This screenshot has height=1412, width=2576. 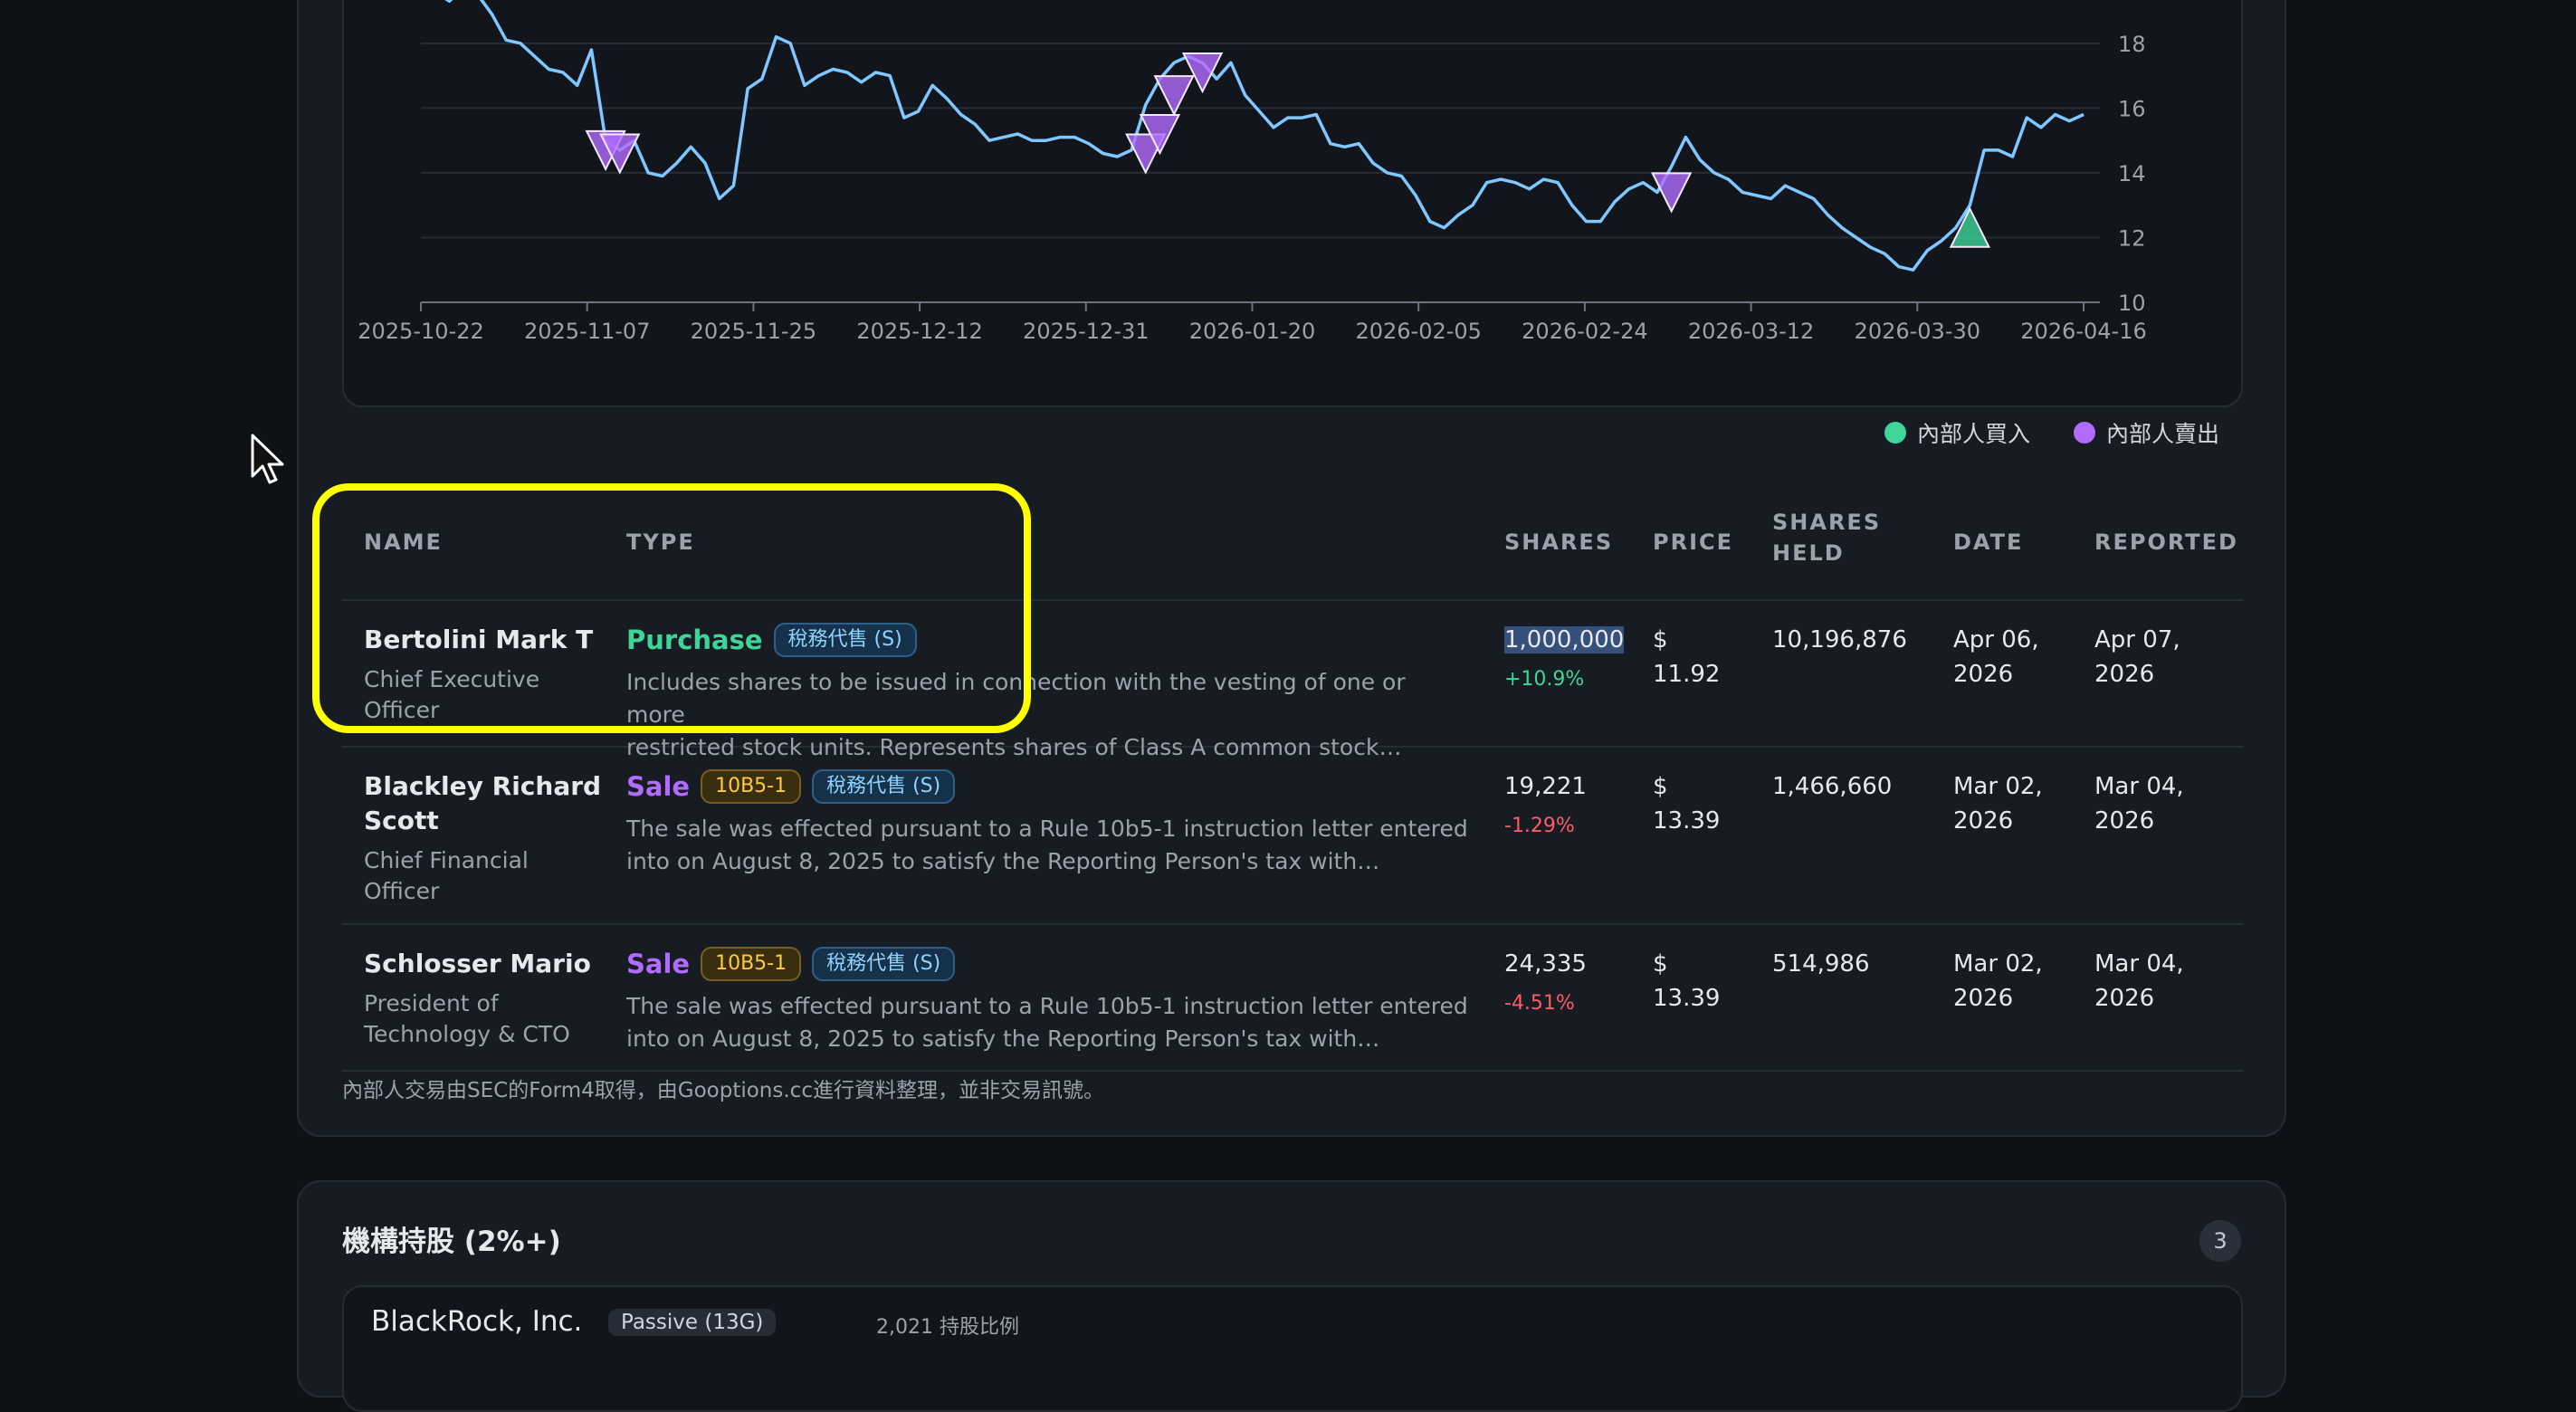 What do you see at coordinates (2220, 1241) in the screenshot?
I see `institutions-count-badge: 3` at bounding box center [2220, 1241].